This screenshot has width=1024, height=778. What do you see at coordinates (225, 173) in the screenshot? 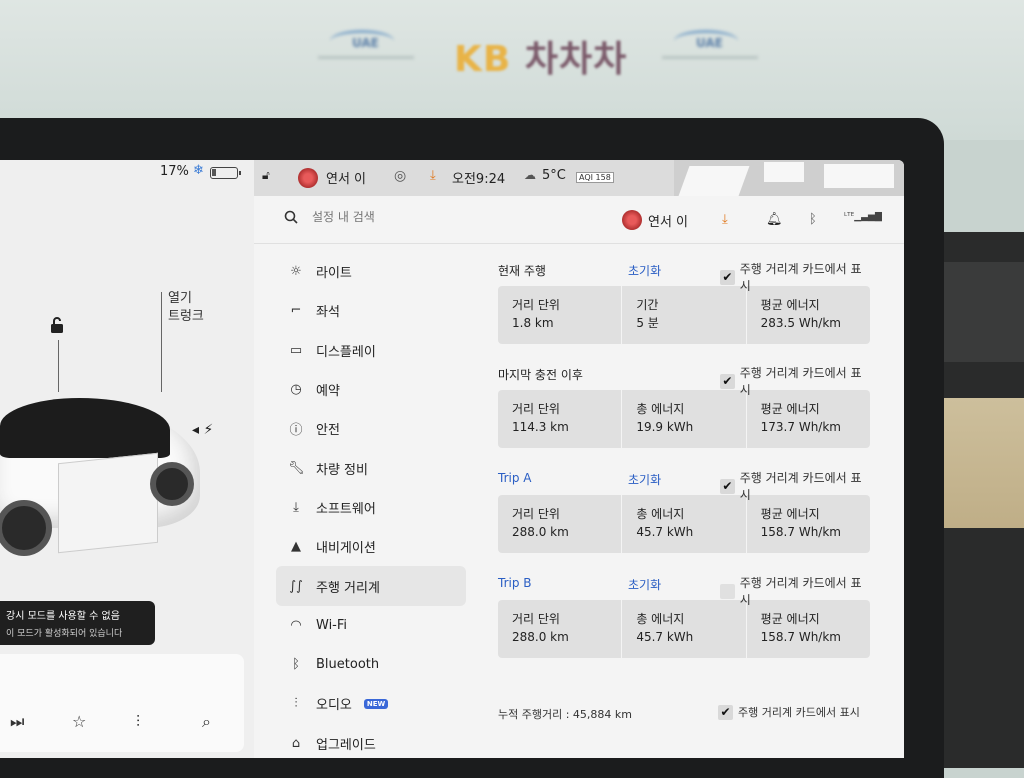
I see `battery-icon` at bounding box center [225, 173].